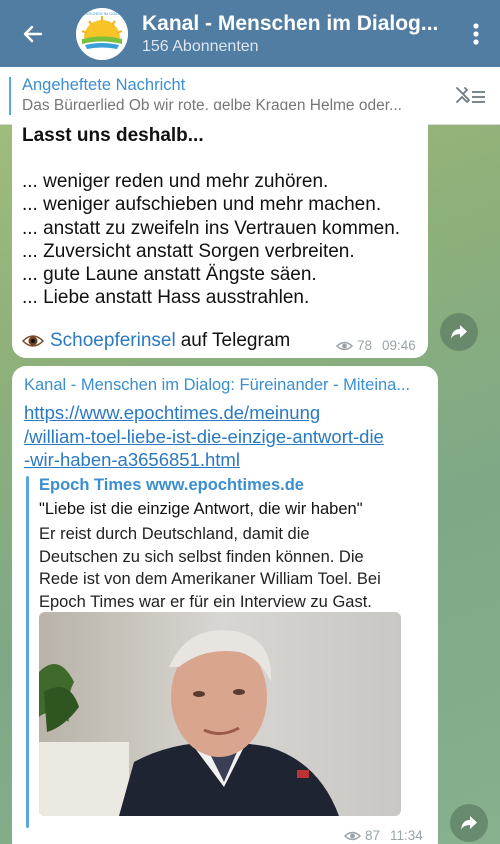 Image resolution: width=500 pixels, height=844 pixels. What do you see at coordinates (202, 205) in the screenshot?
I see `message-line: ... weniger aufschieben und mehr machen.` at bounding box center [202, 205].